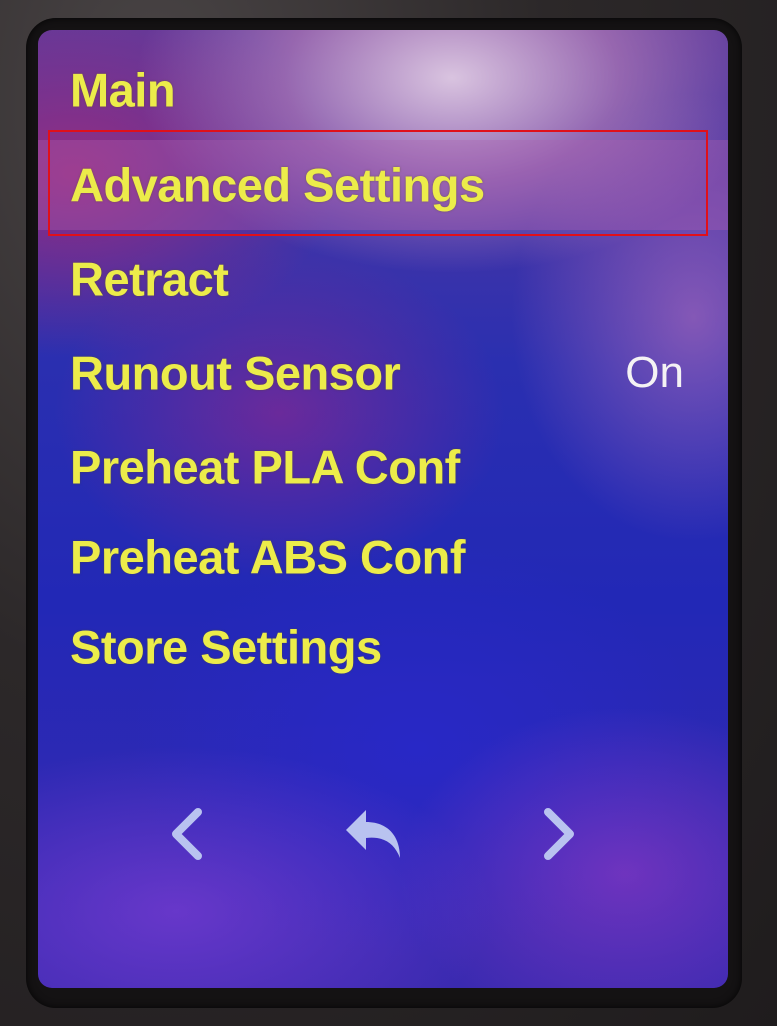  What do you see at coordinates (268, 557) in the screenshot?
I see `menu-item-label: Preheat ABS Conf` at bounding box center [268, 557].